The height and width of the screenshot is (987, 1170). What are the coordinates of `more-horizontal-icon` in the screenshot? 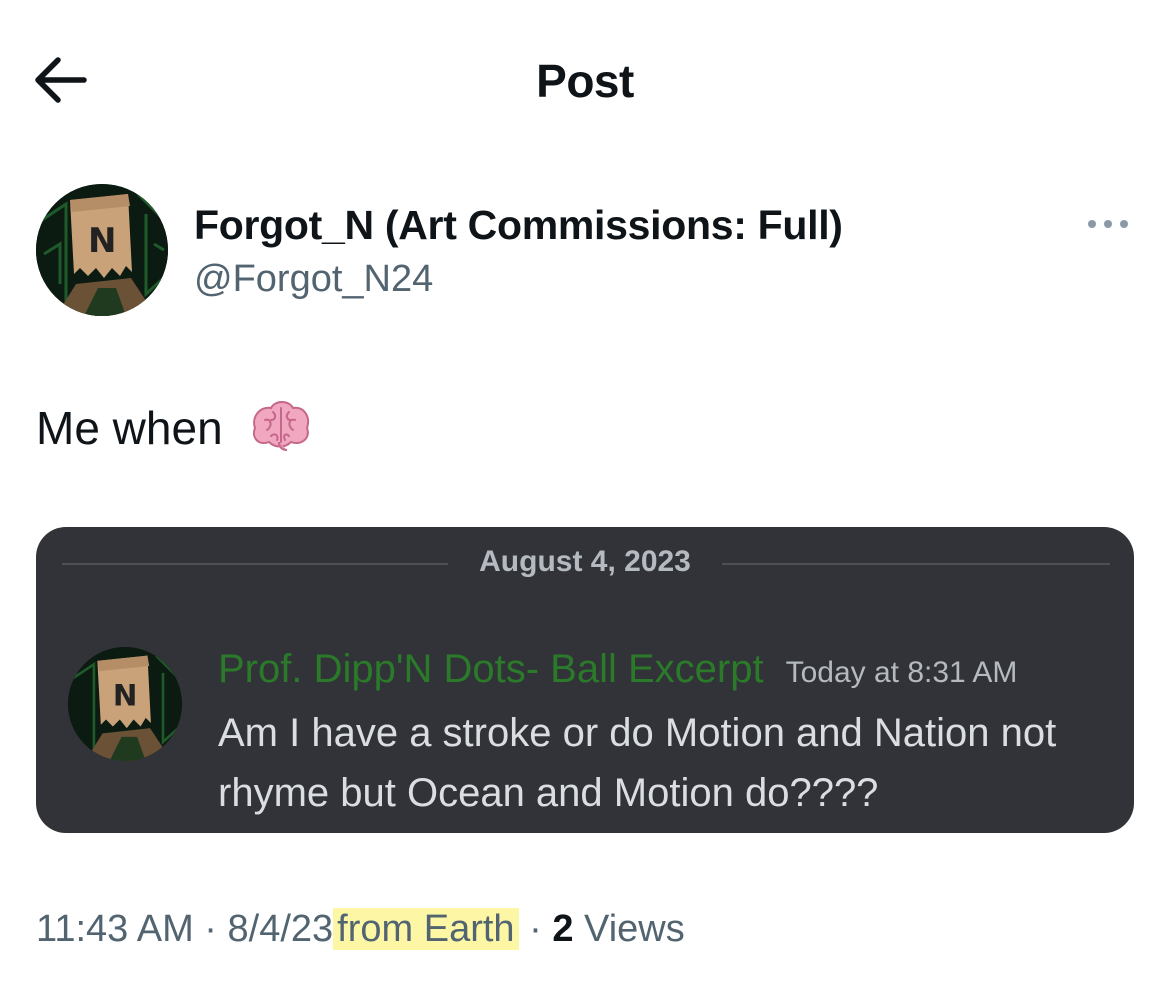 It's located at (1108, 224).